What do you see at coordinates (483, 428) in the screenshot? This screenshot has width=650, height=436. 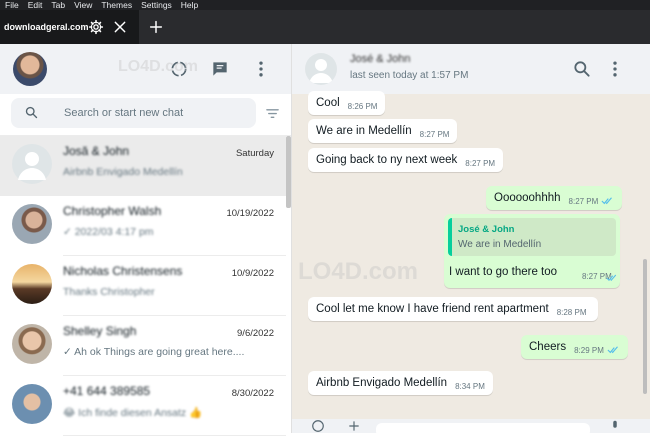 I see `message-input` at bounding box center [483, 428].